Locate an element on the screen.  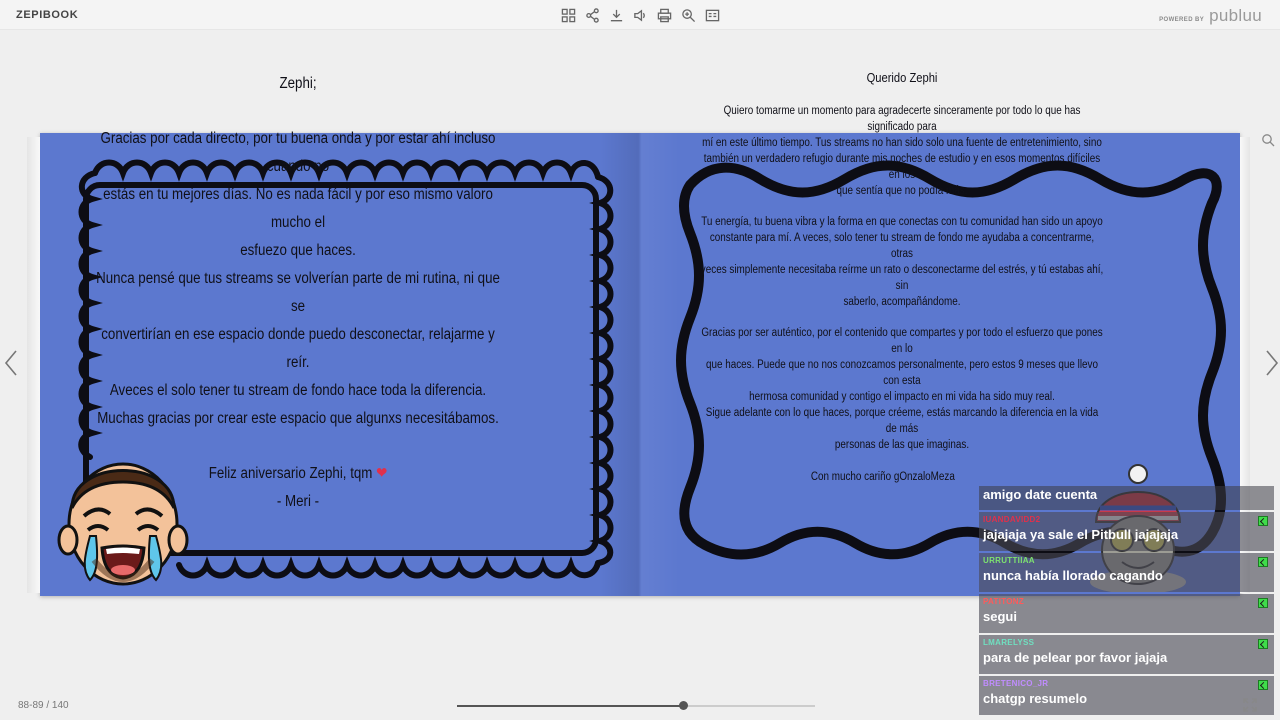
toc-icon is located at coordinates (712, 15).